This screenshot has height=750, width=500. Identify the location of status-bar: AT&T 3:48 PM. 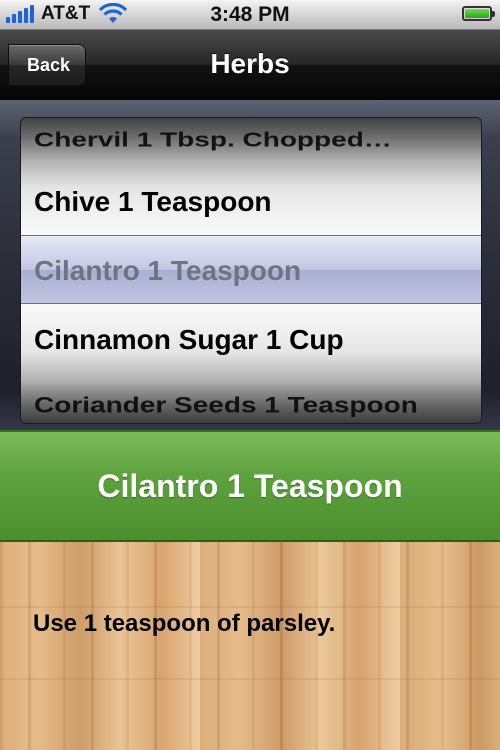
(250, 15).